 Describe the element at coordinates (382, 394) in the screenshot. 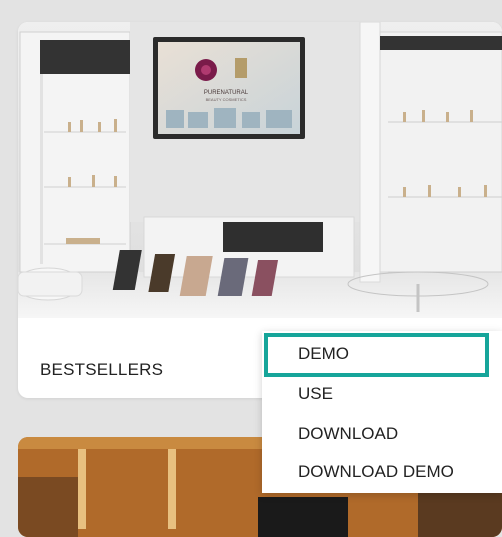

I see `menu-item-use: USE` at that location.